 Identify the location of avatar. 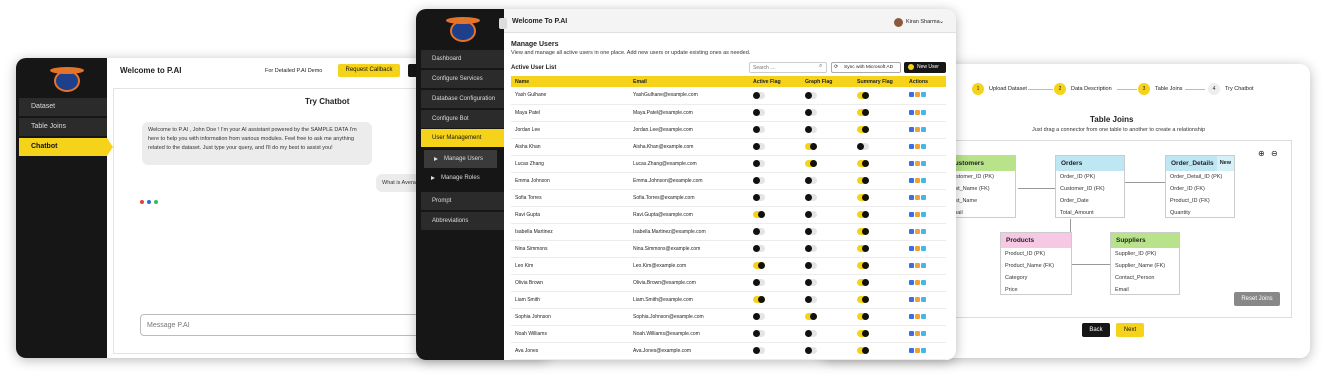
(898, 22).